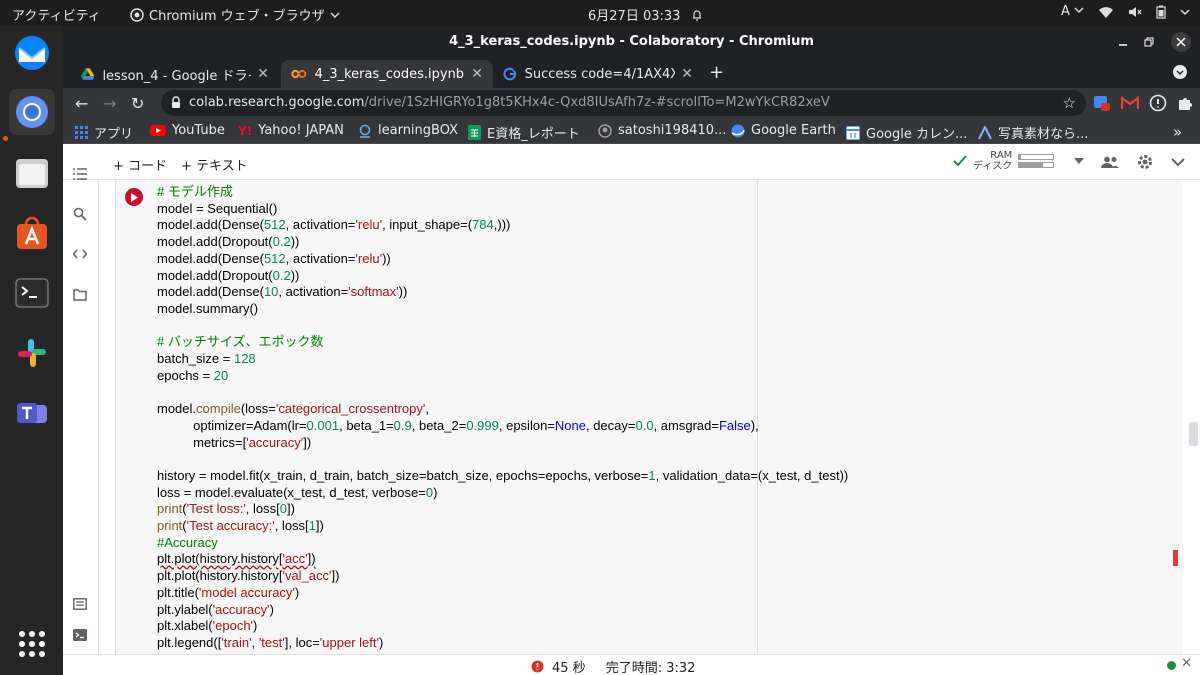 The width and height of the screenshot is (1200, 675). What do you see at coordinates (1069, 103) in the screenshot?
I see `bookmark-star-icon: ☆` at bounding box center [1069, 103].